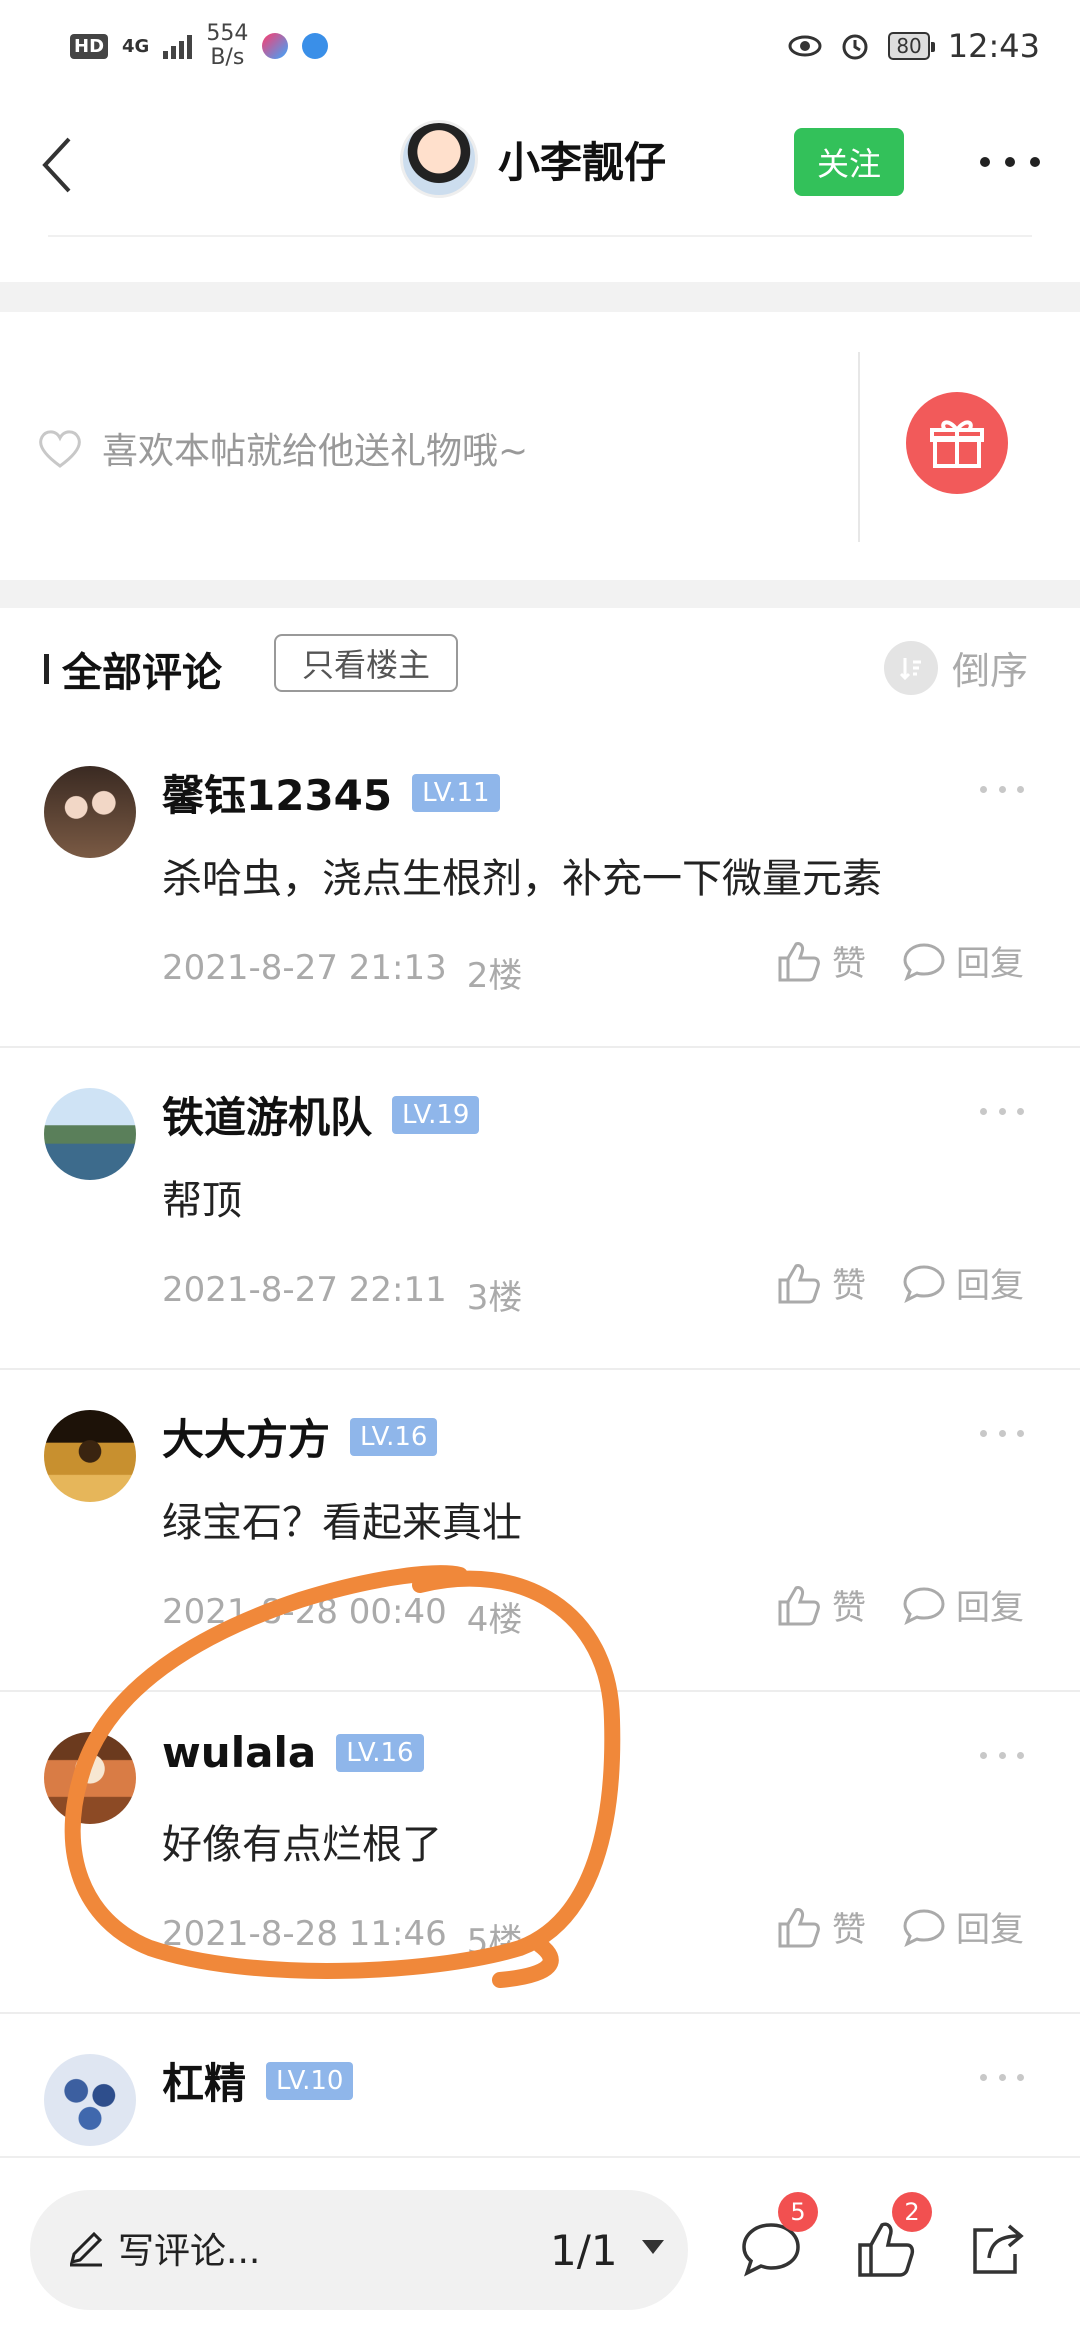 This screenshot has height=2340, width=1080. What do you see at coordinates (855, 47) in the screenshot?
I see `alarm-icon` at bounding box center [855, 47].